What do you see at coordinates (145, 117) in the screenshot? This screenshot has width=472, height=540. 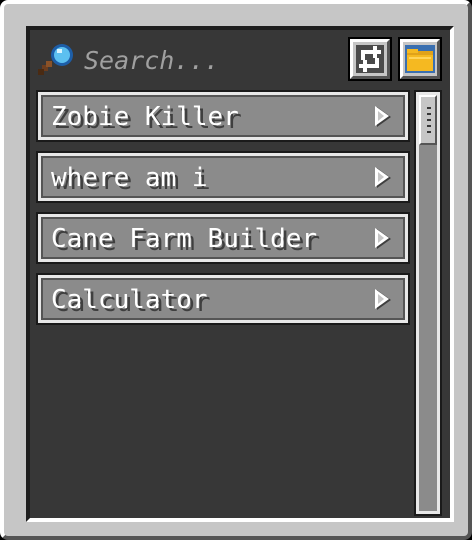 I see `script-label: Zobie Killer` at bounding box center [145, 117].